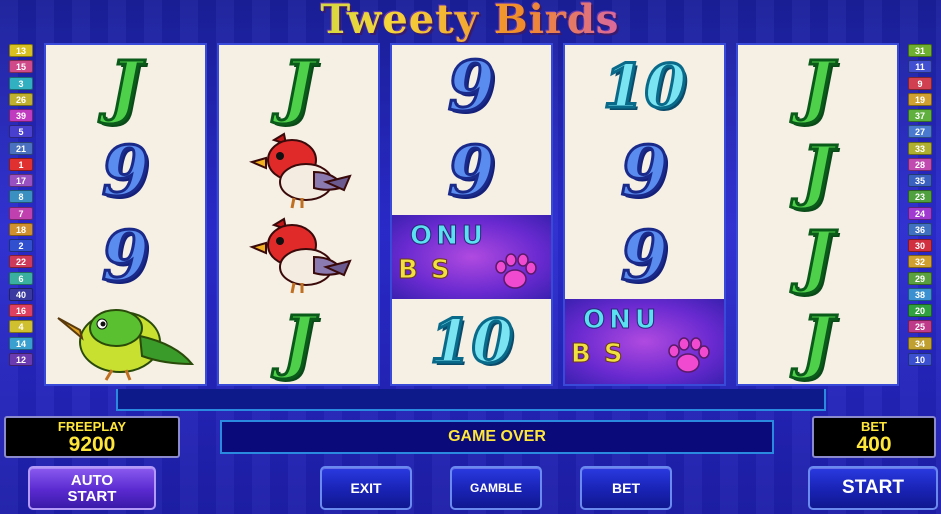 The width and height of the screenshot is (941, 514). Describe the element at coordinates (626, 488) in the screenshot. I see `bet-button: BET` at that location.